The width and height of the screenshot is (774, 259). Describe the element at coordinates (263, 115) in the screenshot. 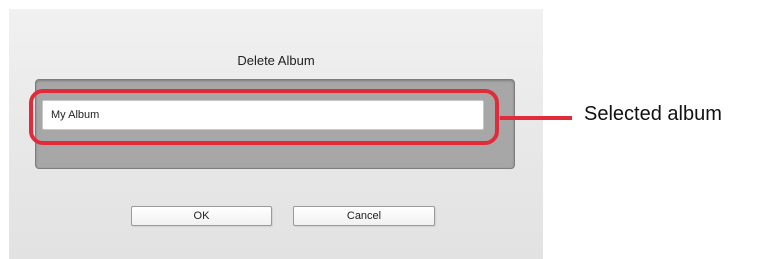

I see `selected-album-field: My Album` at that location.